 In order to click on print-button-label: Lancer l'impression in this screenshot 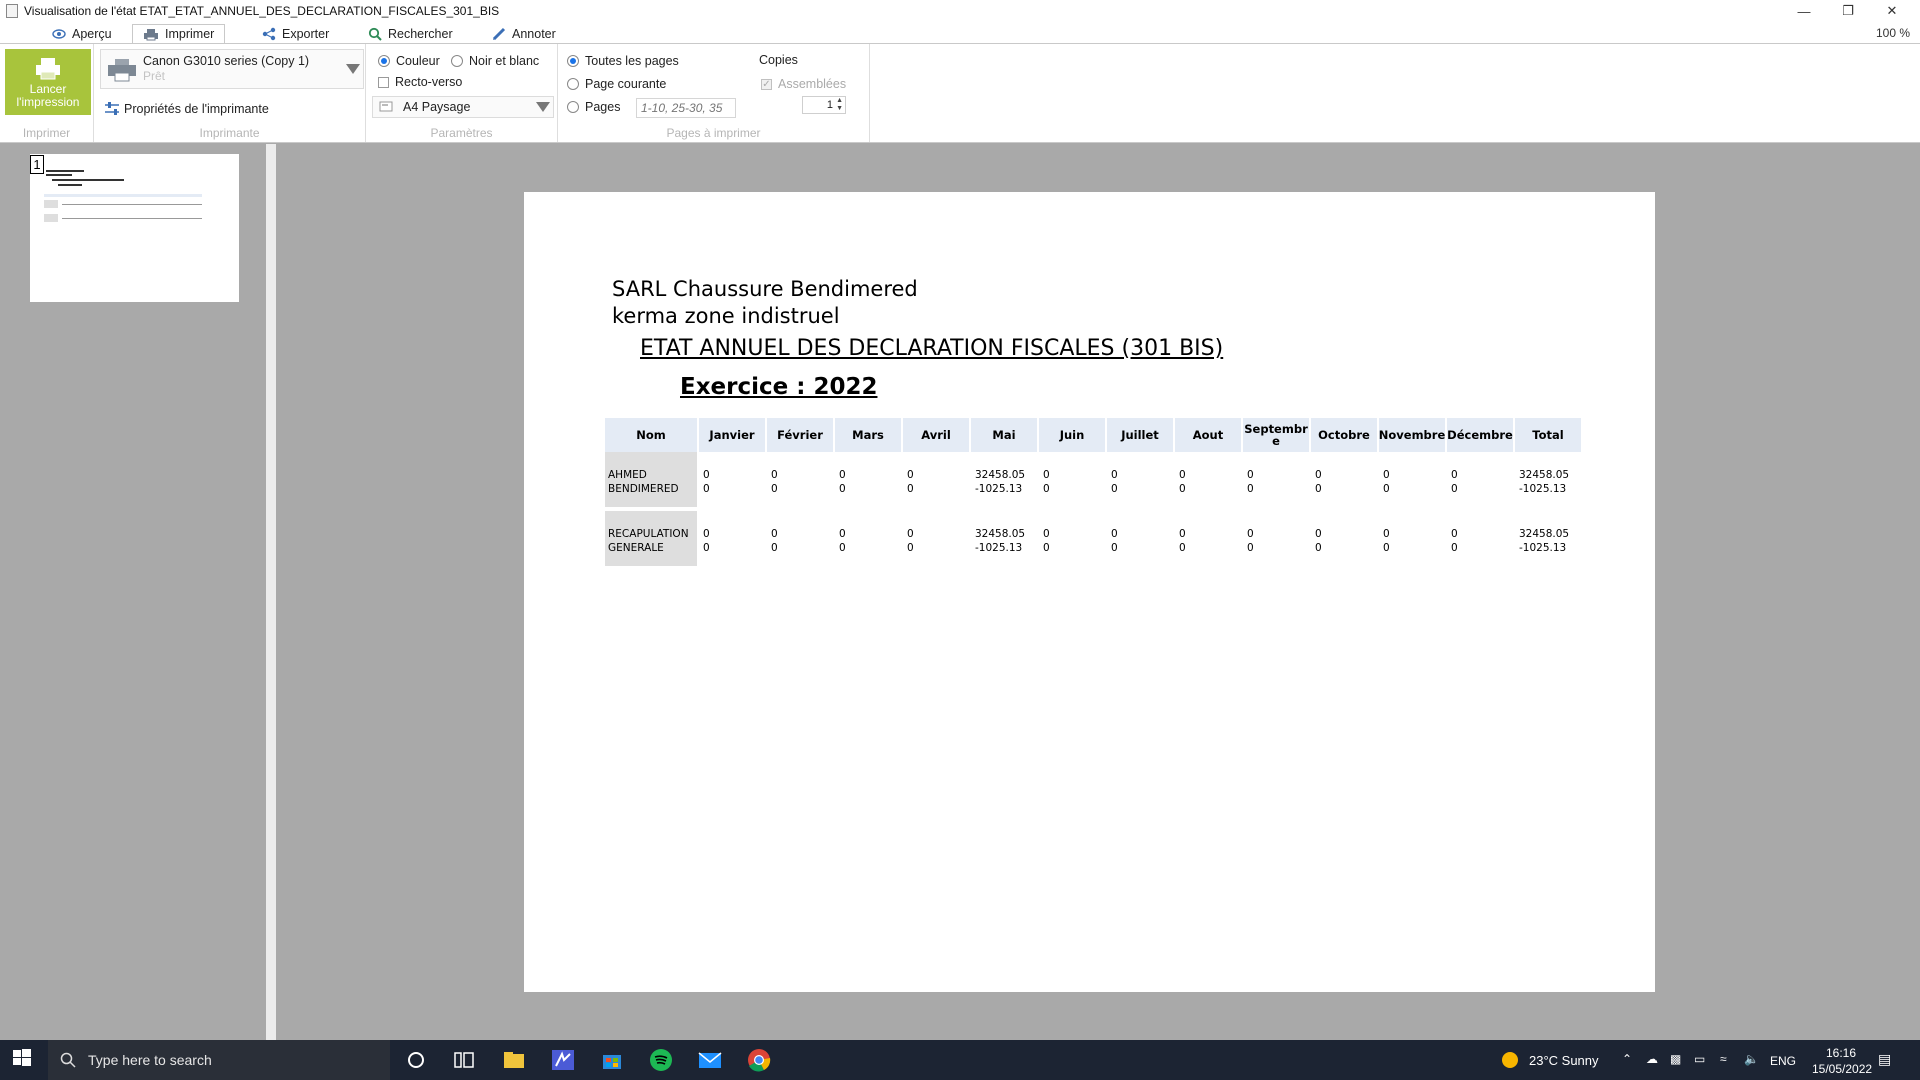, I will do `click(48, 95)`.